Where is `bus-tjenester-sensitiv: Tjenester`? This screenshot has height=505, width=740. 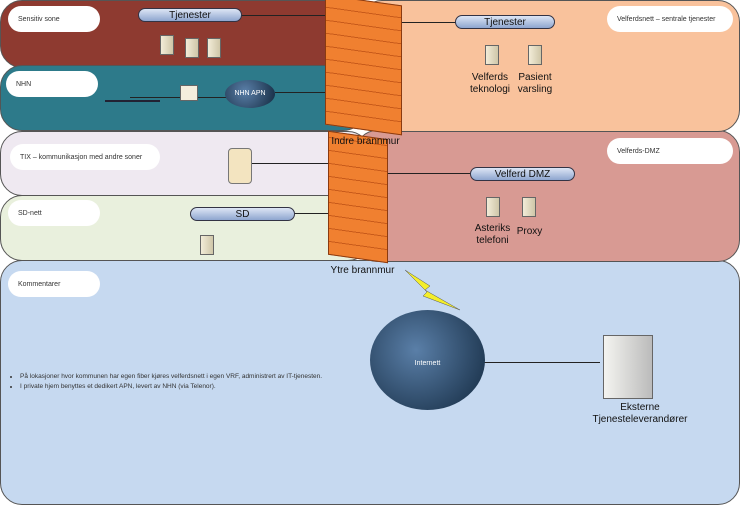 bus-tjenester-sensitiv: Tjenester is located at coordinates (190, 15).